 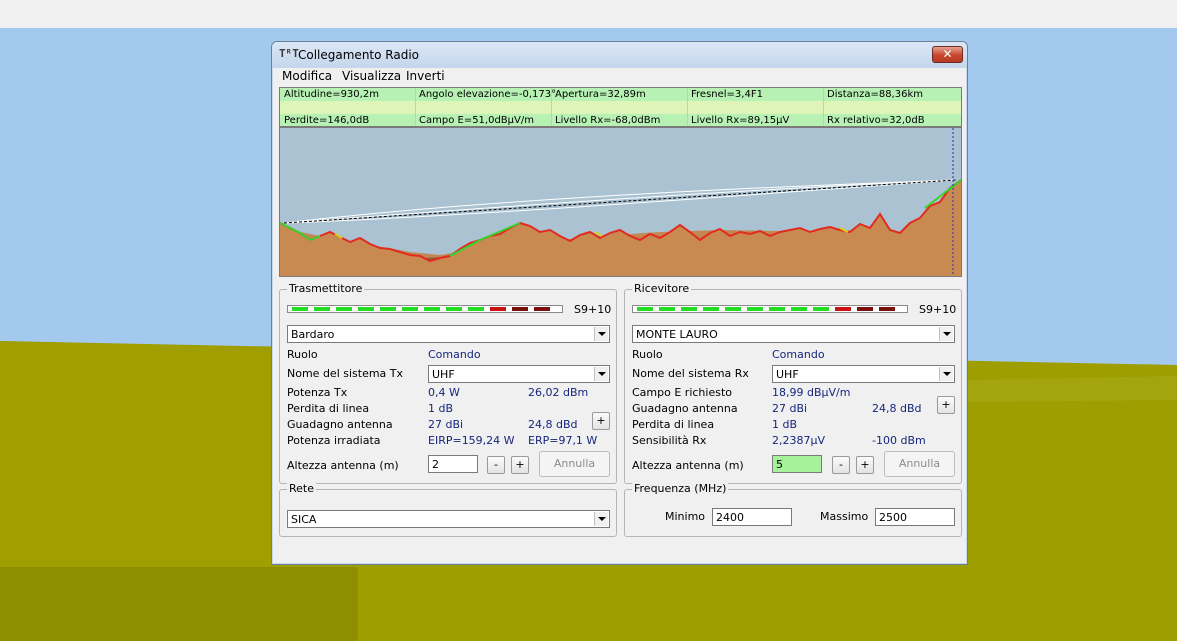 I want to click on tx-system-value: UHF, so click(x=443, y=374).